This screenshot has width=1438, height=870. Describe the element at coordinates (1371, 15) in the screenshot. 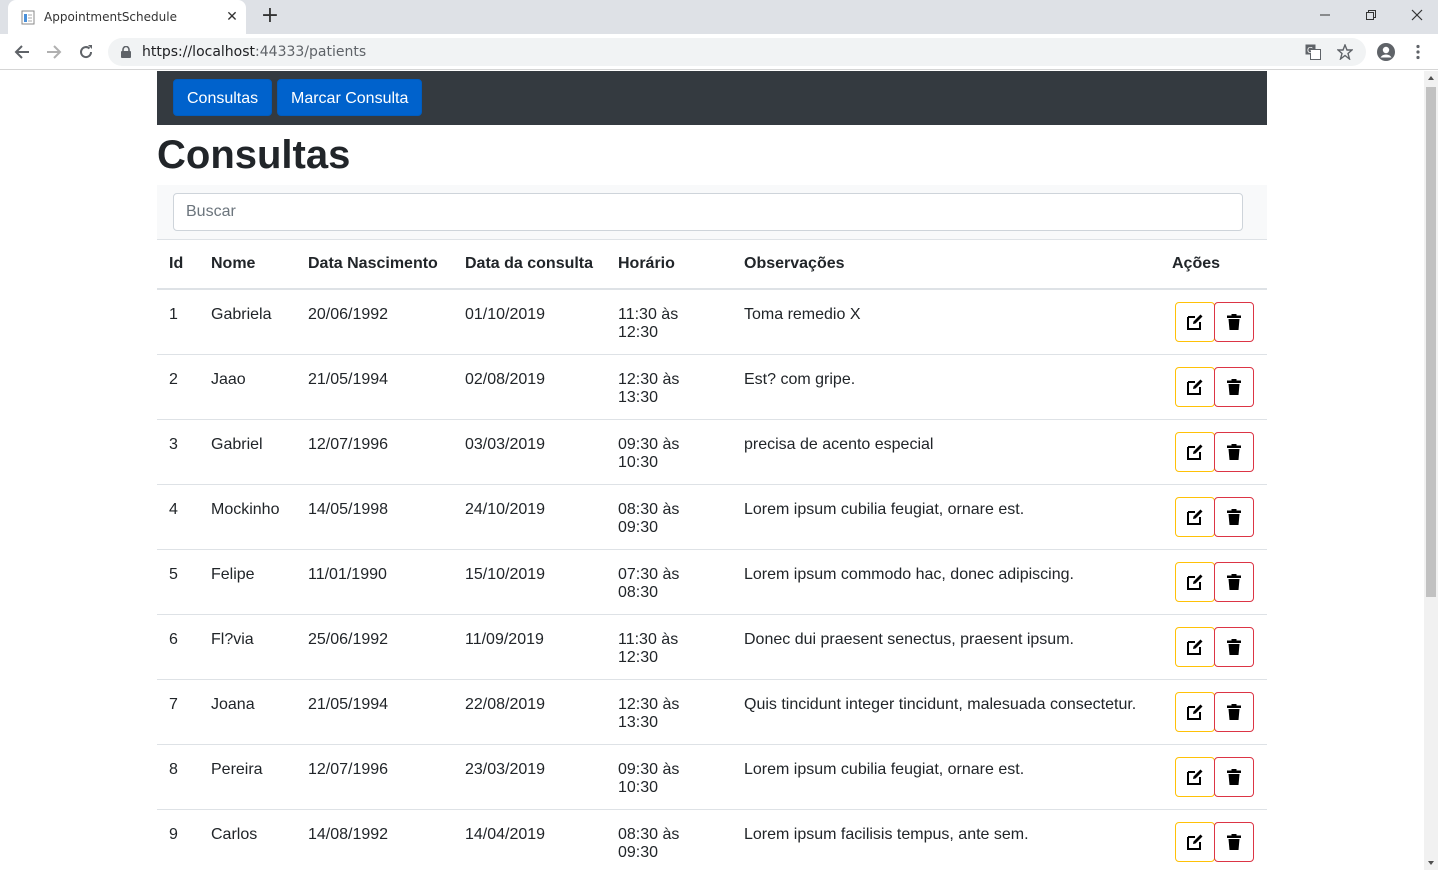

I see `restore-icon` at that location.